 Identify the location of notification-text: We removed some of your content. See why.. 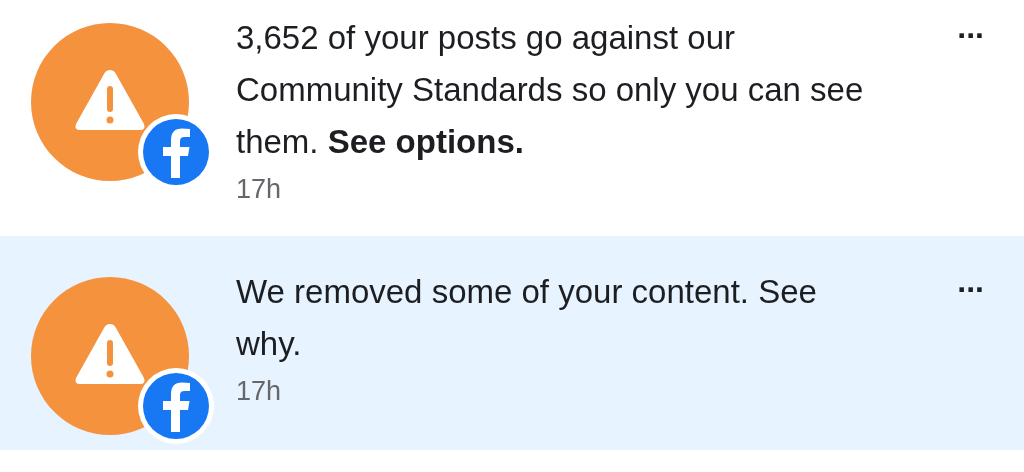
(527, 318).